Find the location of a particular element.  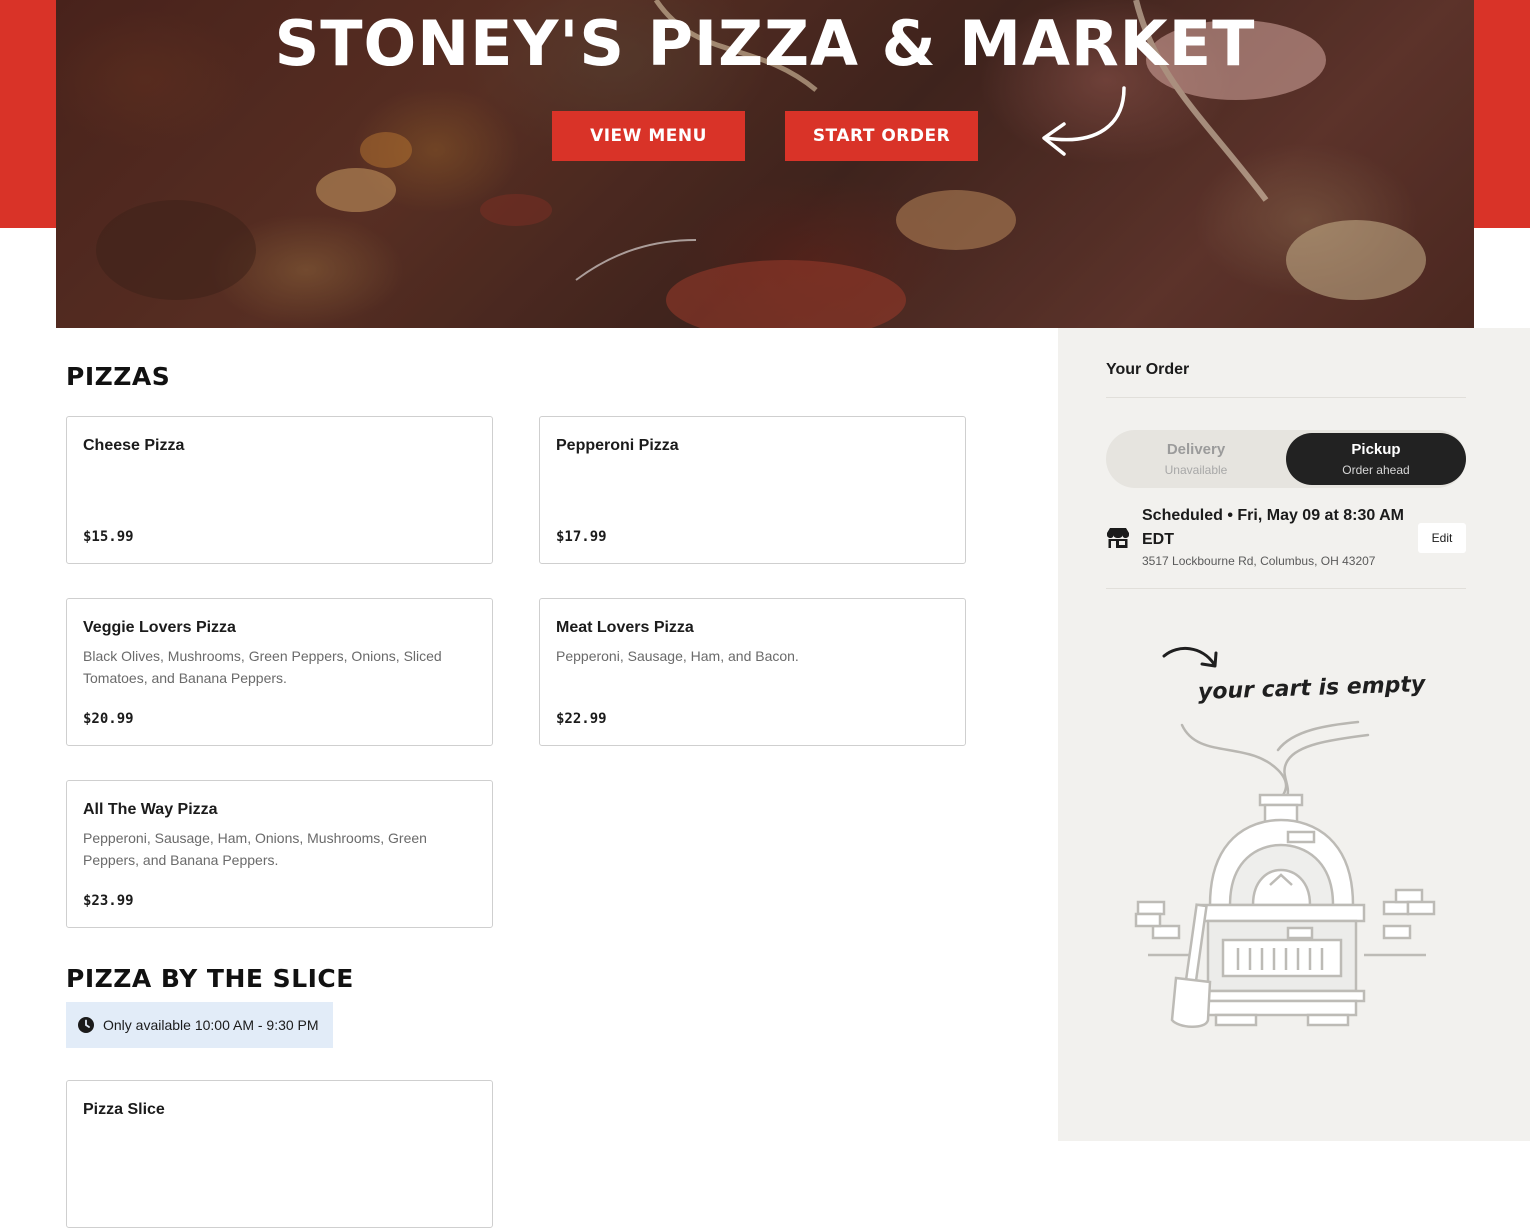

delivery-status: Unavailable is located at coordinates (1196, 470).